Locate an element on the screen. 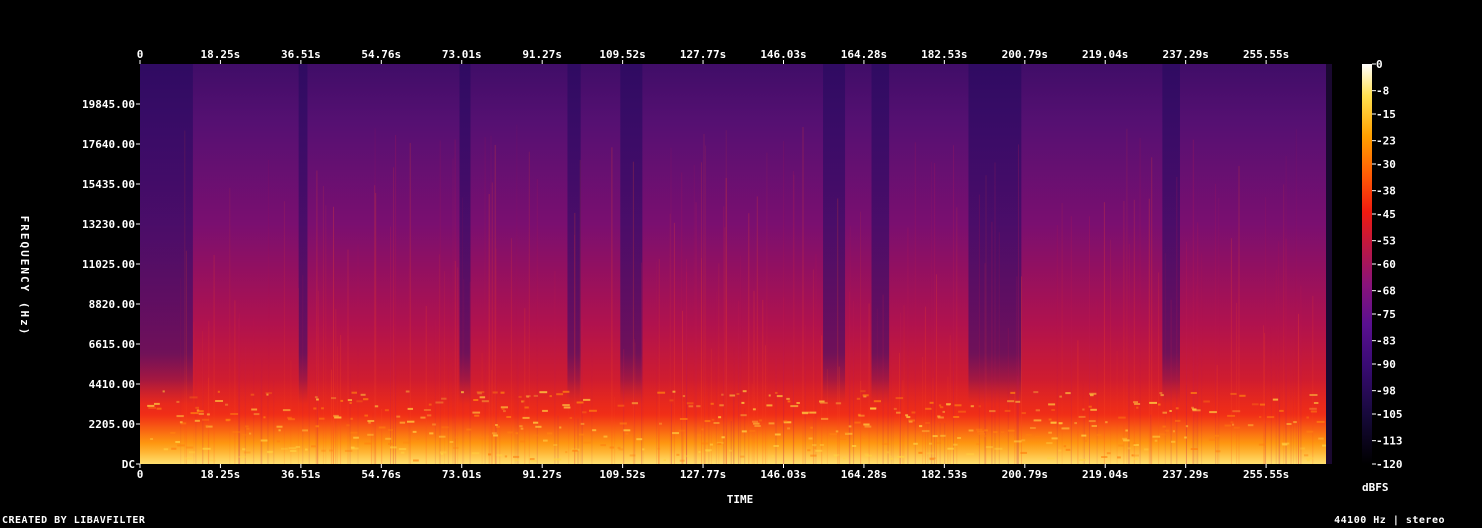  y-axis-label: FREQUENCY (Hz) is located at coordinates (24, 276).